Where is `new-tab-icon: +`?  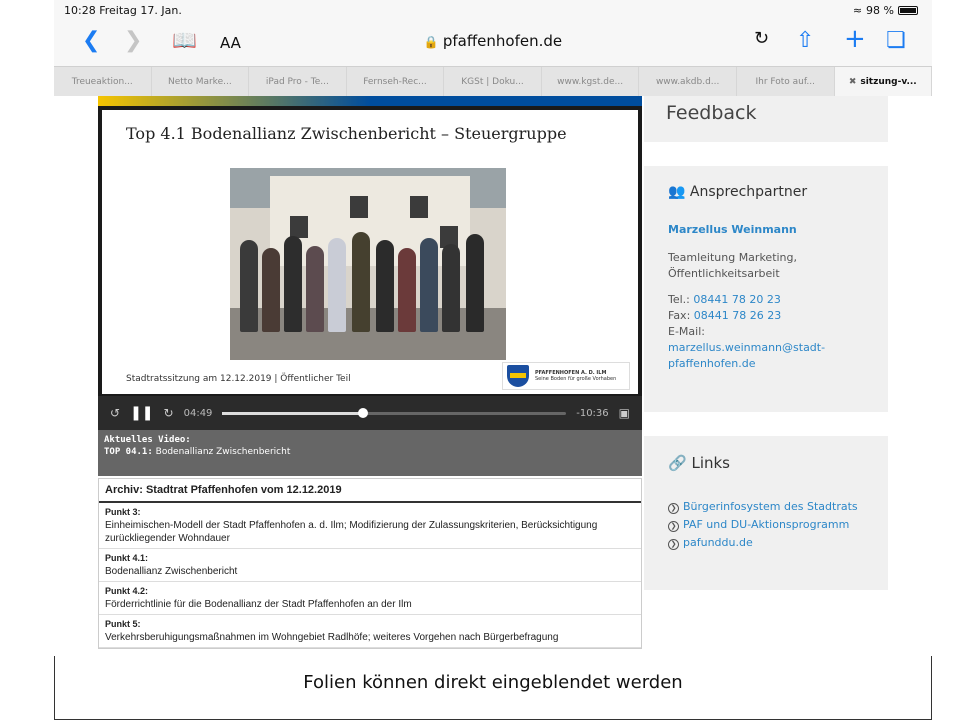 new-tab-icon: + is located at coordinates (855, 39).